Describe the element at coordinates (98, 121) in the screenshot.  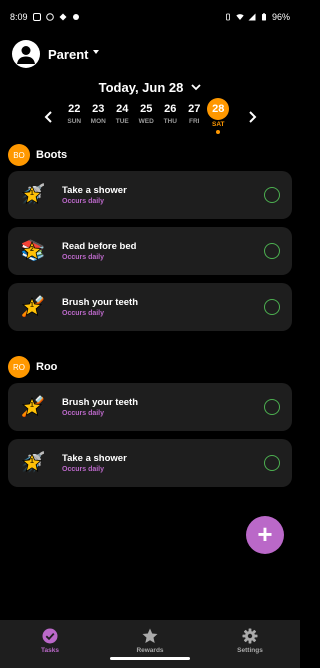
I see `day-name: MON` at that location.